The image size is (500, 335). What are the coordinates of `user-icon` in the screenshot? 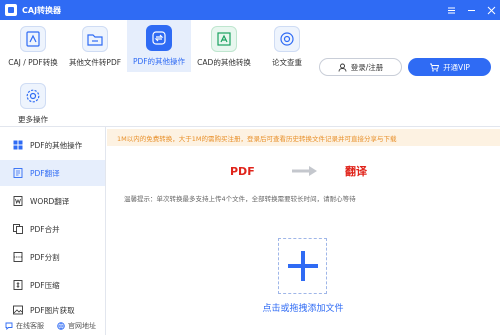 It's located at (342, 67).